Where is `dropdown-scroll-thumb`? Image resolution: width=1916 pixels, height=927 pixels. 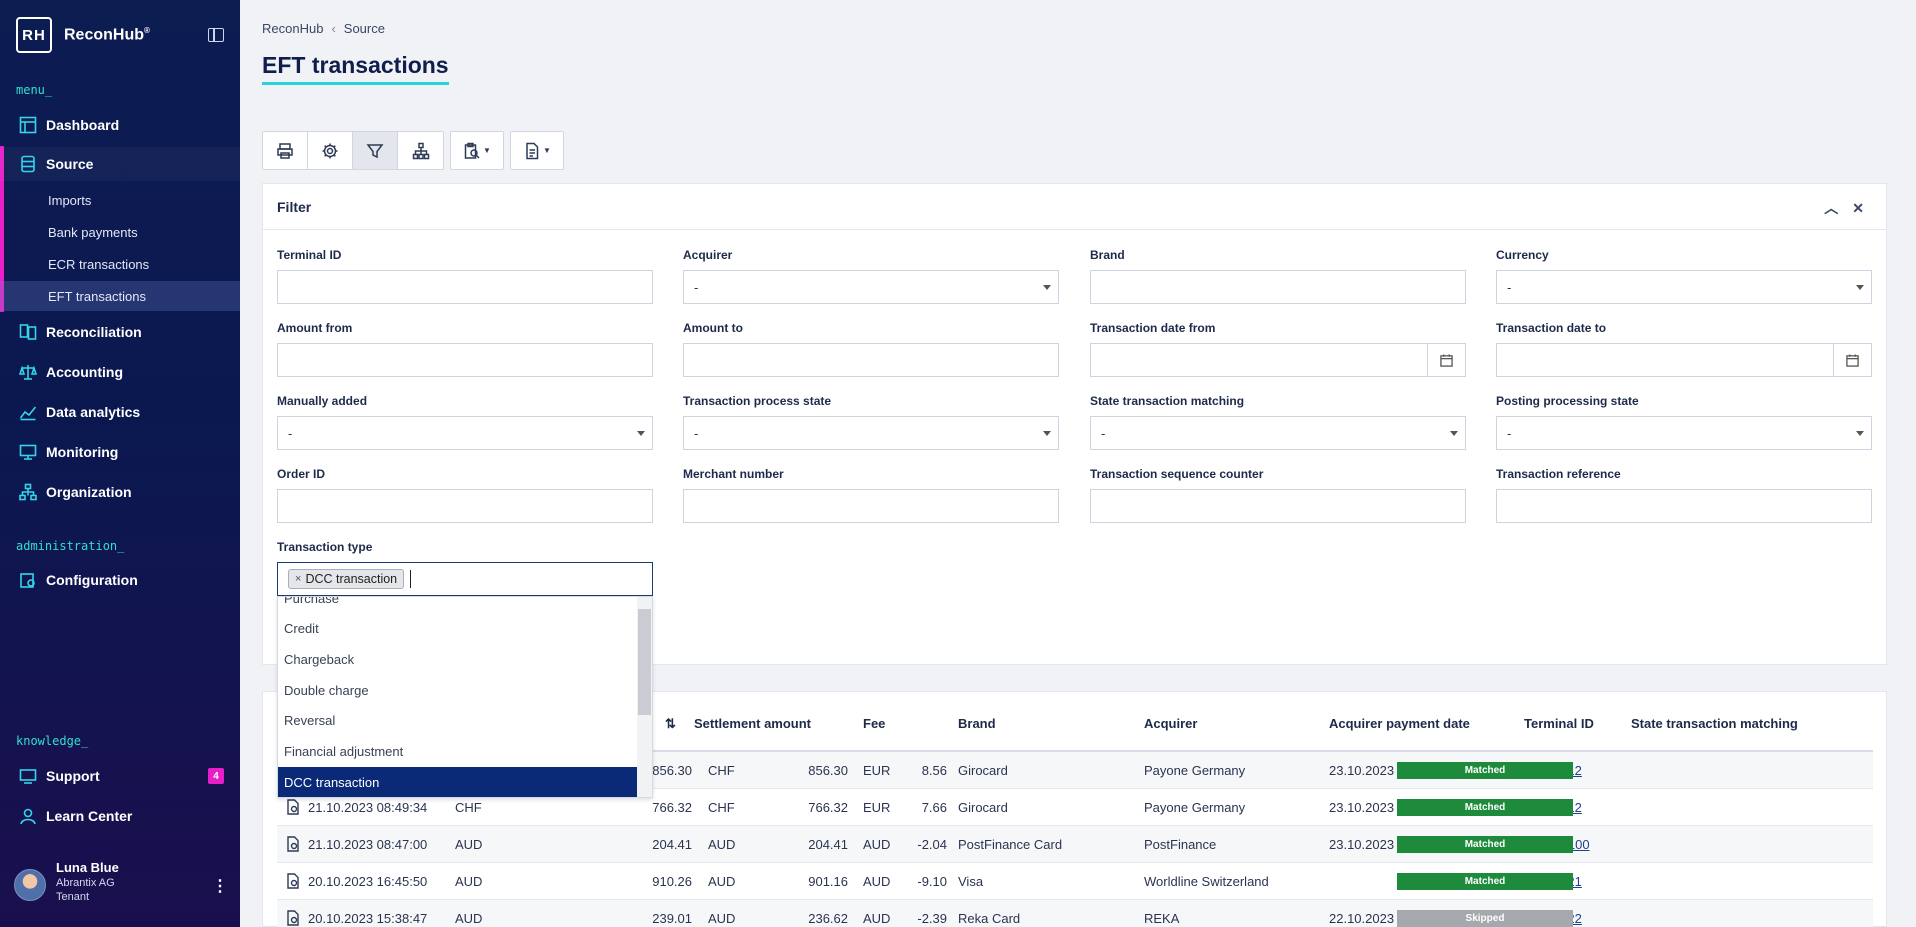
dropdown-scroll-thumb is located at coordinates (644, 662).